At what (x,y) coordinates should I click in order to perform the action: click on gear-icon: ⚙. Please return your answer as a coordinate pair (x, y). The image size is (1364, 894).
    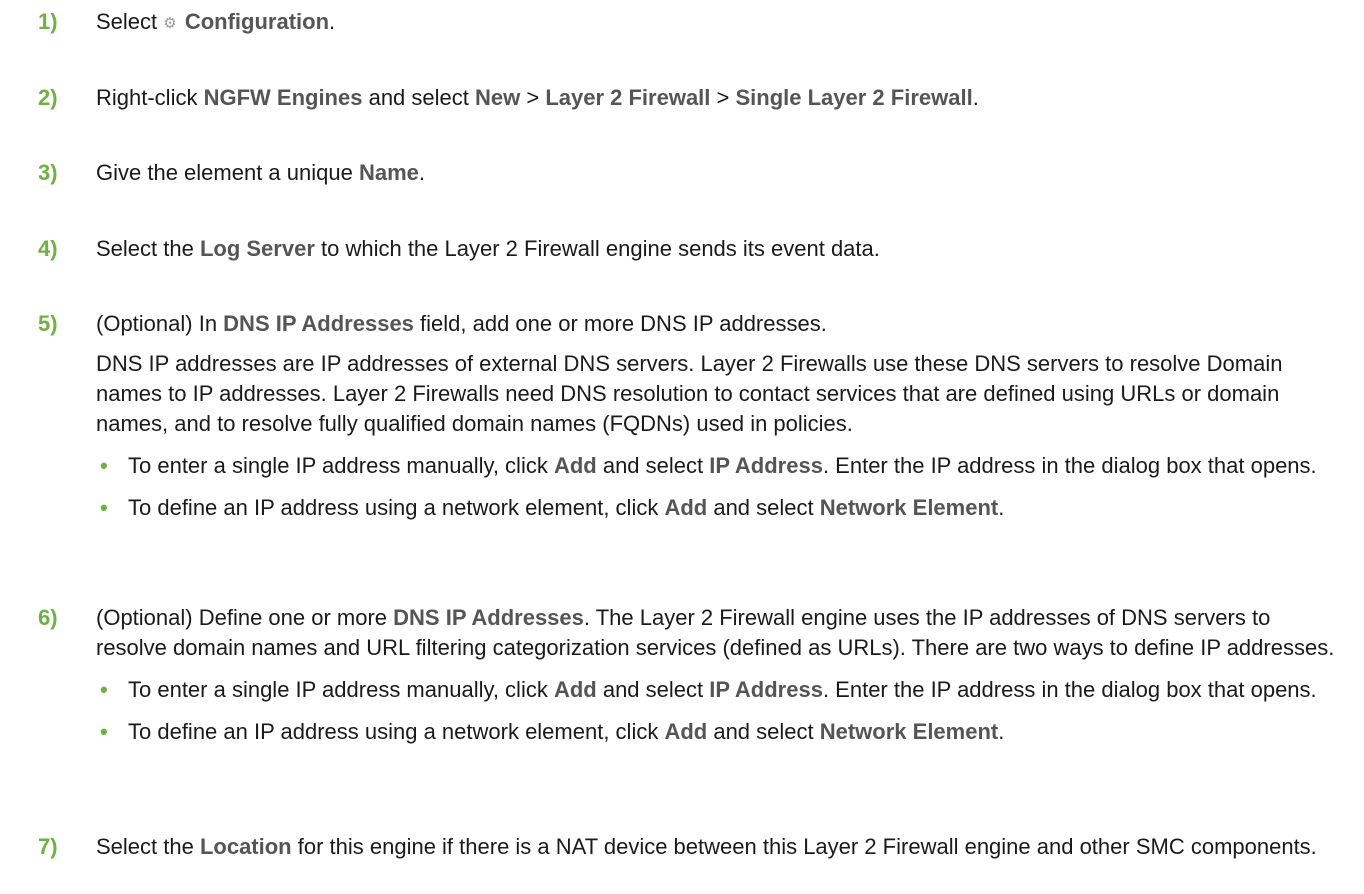
    Looking at the image, I should click on (170, 23).